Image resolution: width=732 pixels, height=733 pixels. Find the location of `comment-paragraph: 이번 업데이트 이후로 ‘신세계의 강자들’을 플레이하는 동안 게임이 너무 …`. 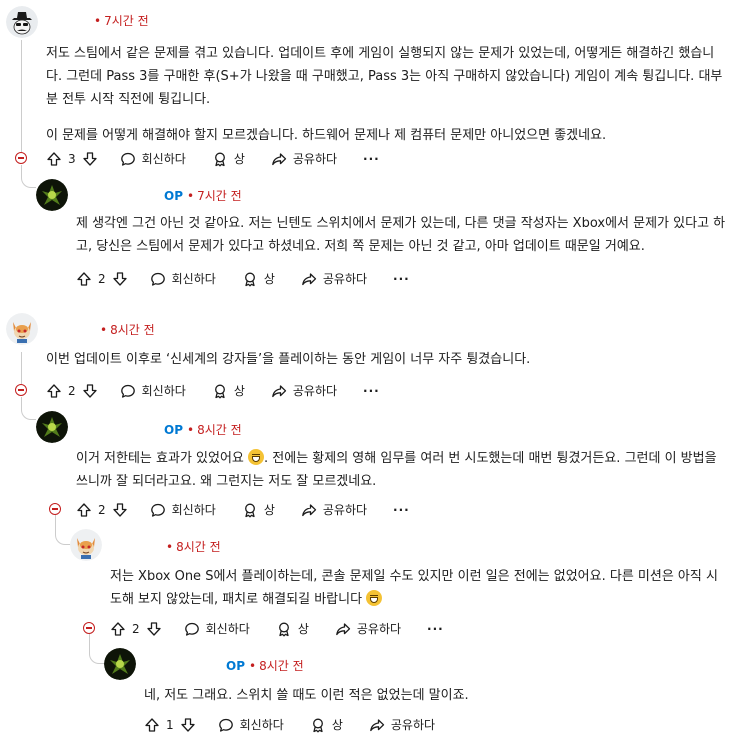

comment-paragraph: 이번 업데이트 이후로 ‘신세계의 강자들’을 플레이하는 동안 게임이 너무 … is located at coordinates (288, 359).